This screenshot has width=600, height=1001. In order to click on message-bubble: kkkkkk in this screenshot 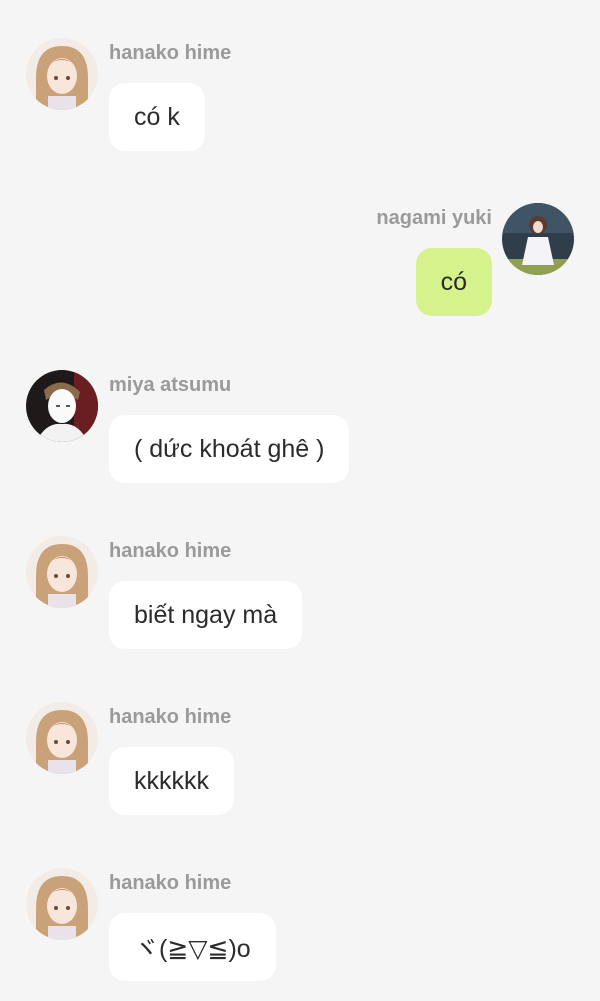, I will do `click(171, 781)`.